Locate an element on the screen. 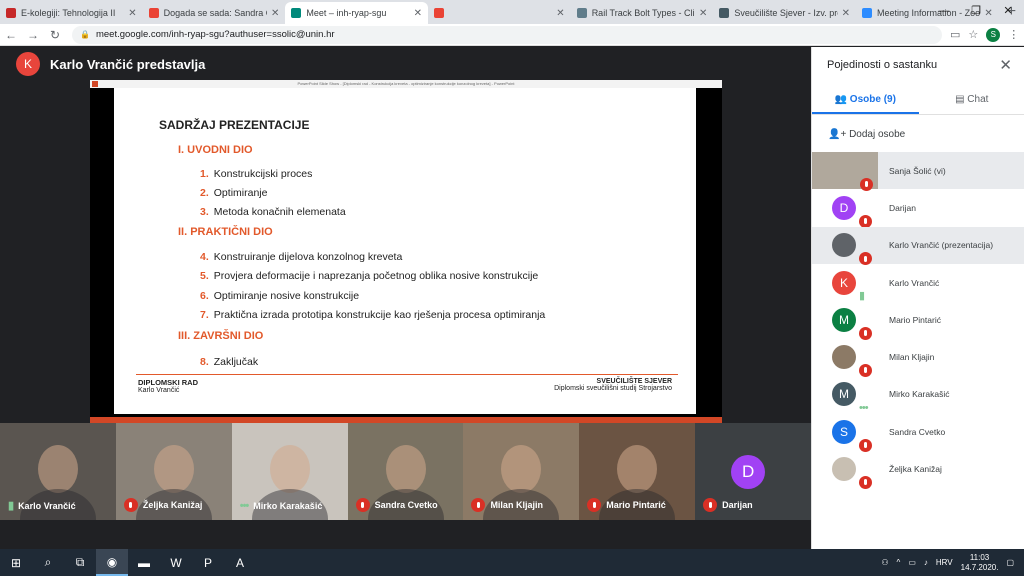  footer-divider is located at coordinates (407, 374).